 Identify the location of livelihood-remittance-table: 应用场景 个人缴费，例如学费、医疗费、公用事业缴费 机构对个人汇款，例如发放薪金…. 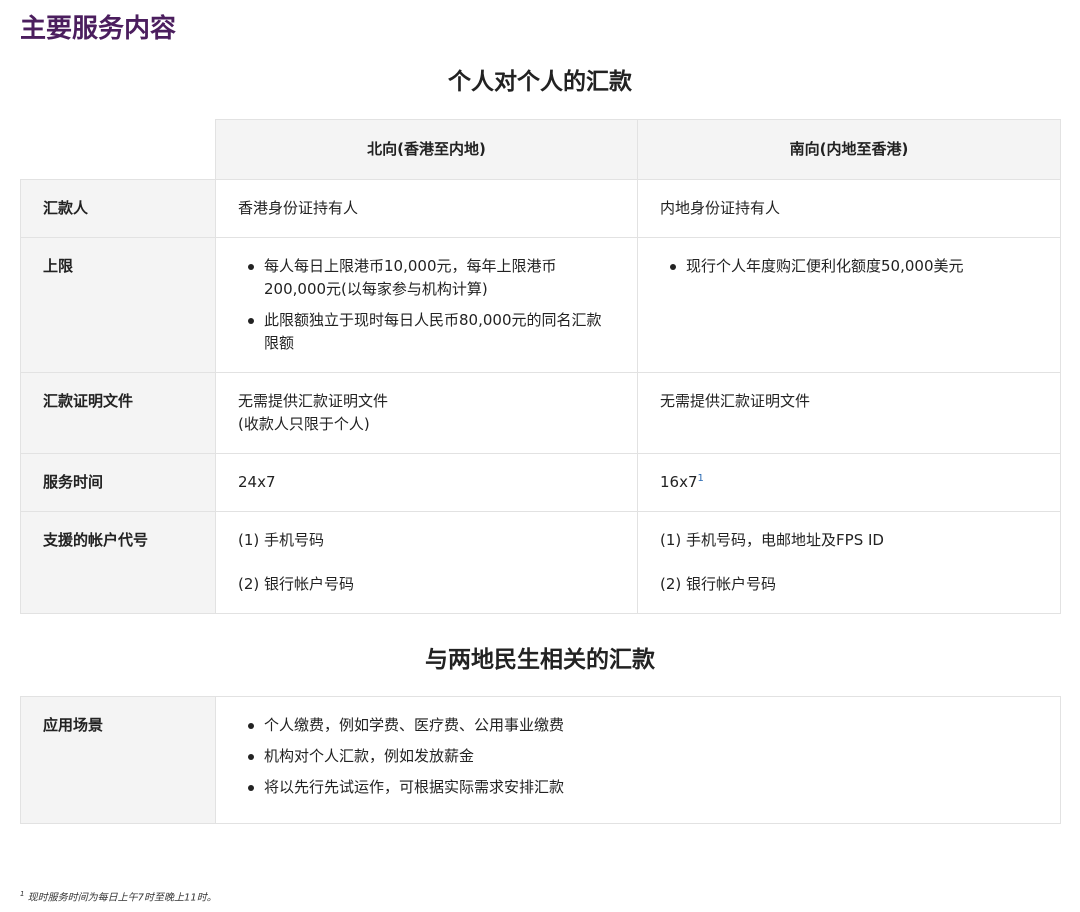
(540, 760).